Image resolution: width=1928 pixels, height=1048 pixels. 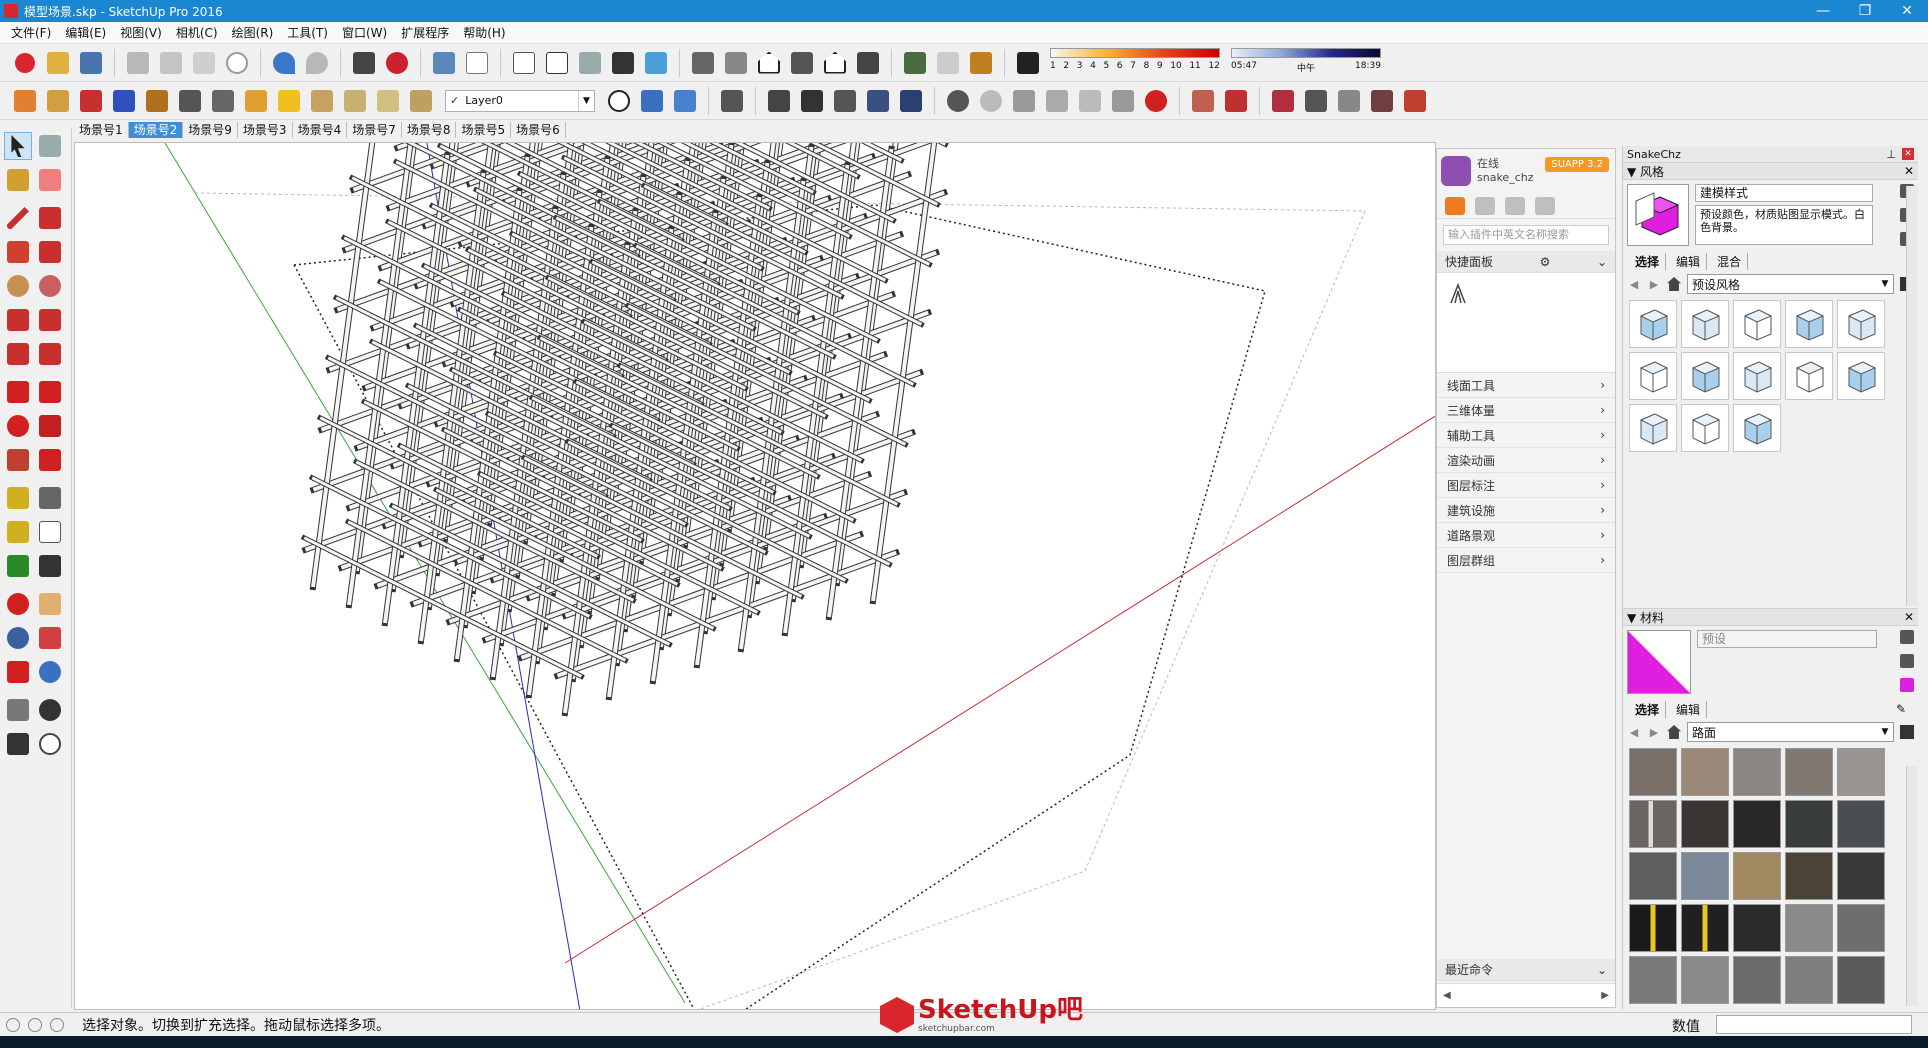 I want to click on loft-icon, so click(x=256, y=101).